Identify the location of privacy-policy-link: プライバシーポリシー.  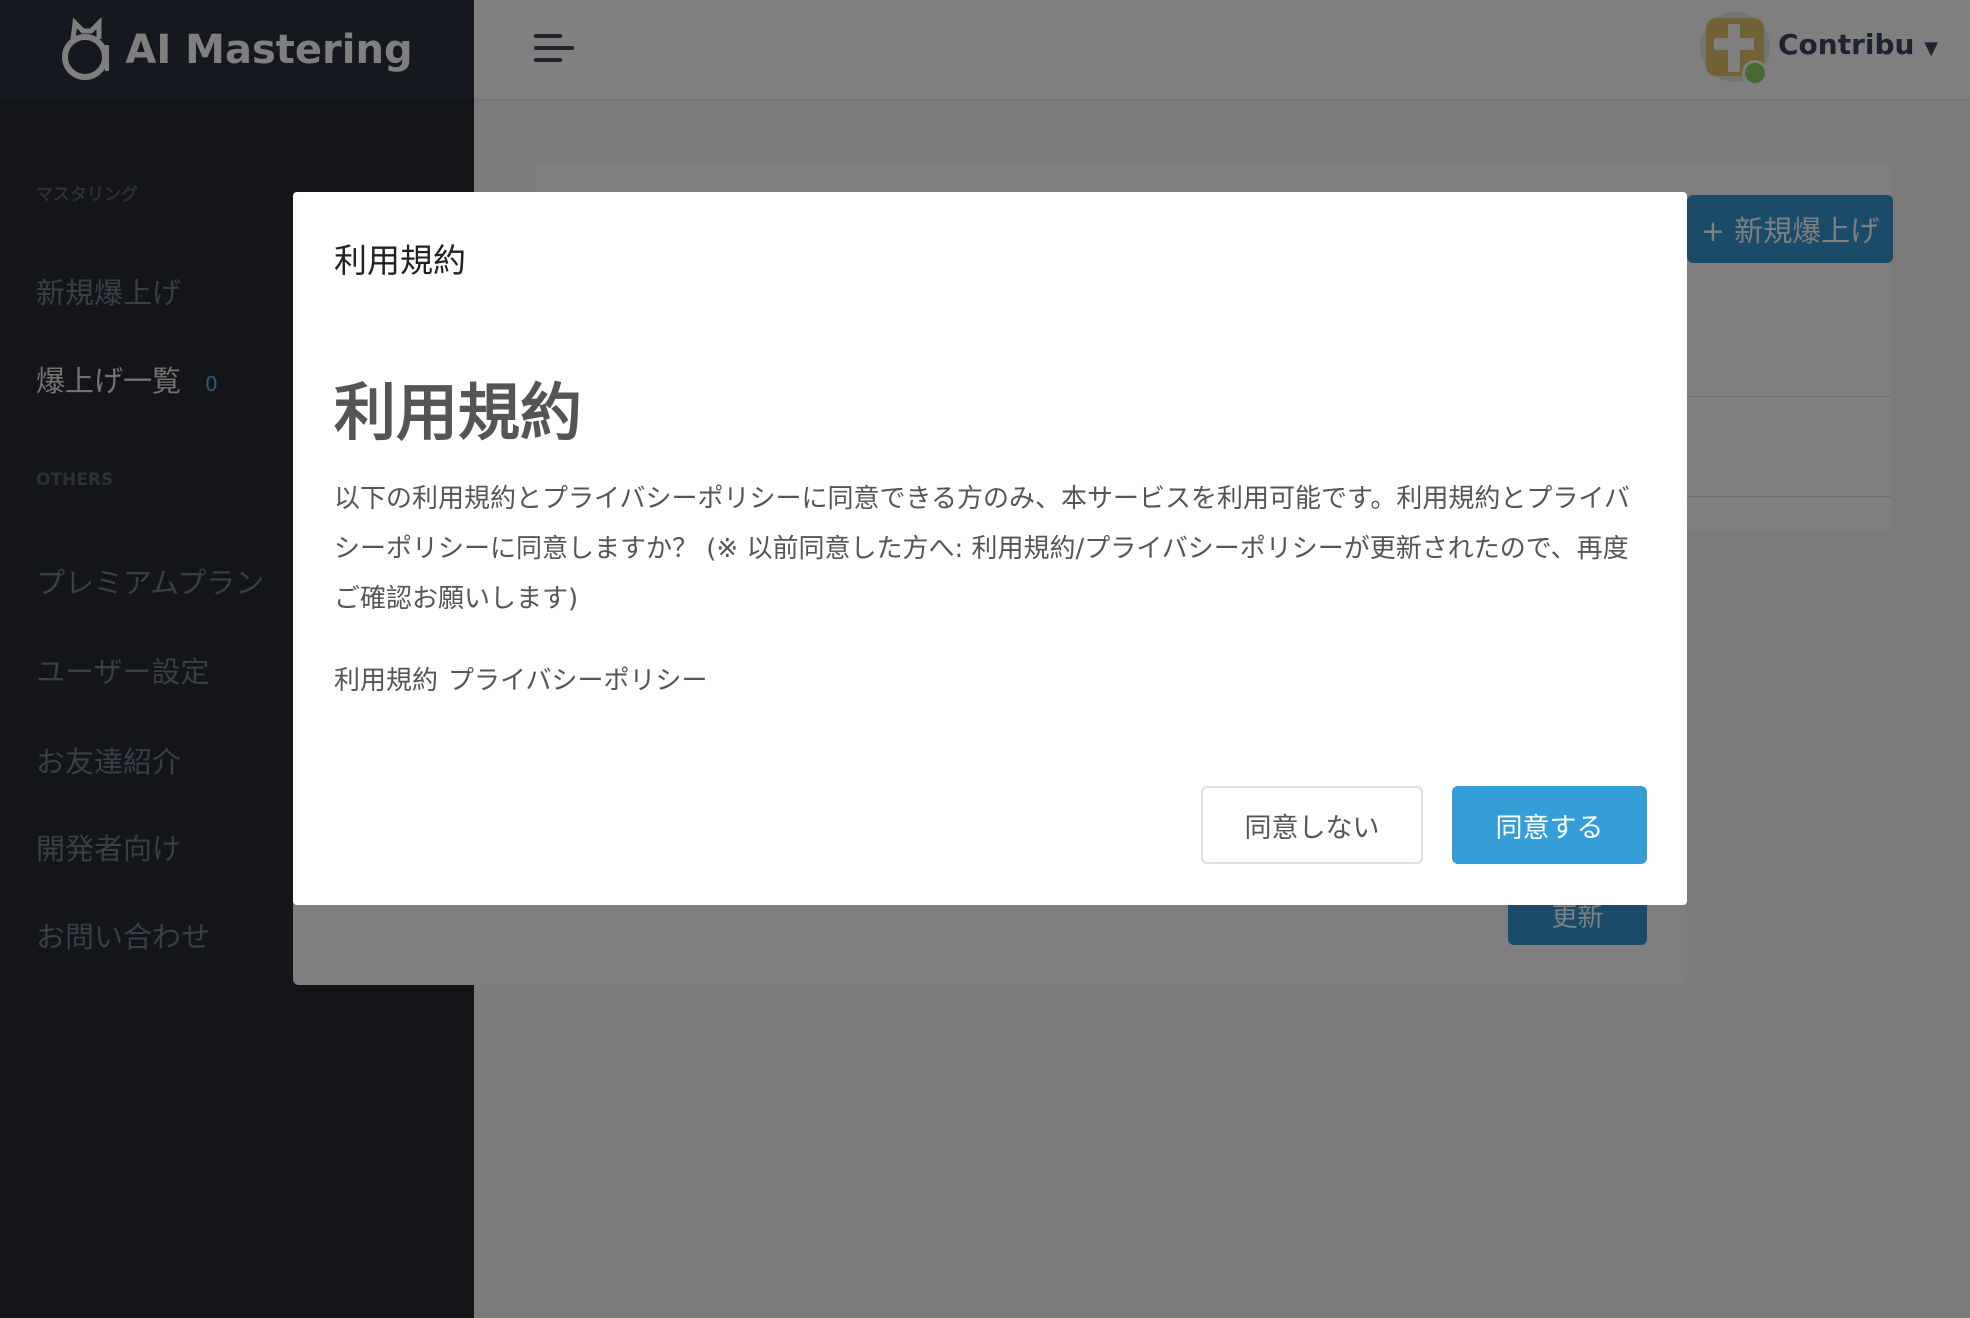
(577, 681).